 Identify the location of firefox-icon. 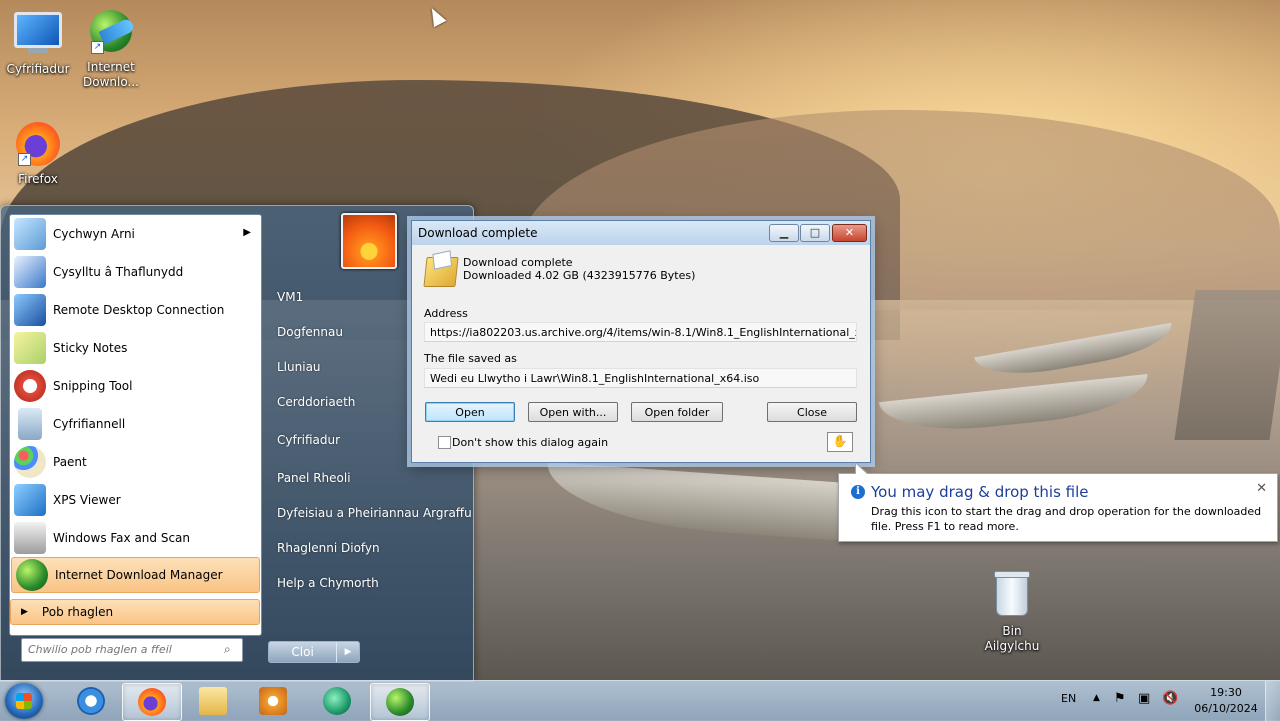
(152, 702).